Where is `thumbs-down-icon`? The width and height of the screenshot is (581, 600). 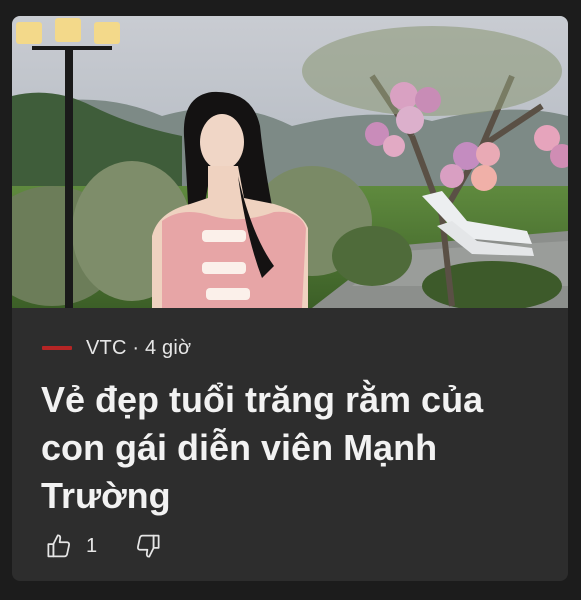
thumbs-down-icon is located at coordinates (148, 546).